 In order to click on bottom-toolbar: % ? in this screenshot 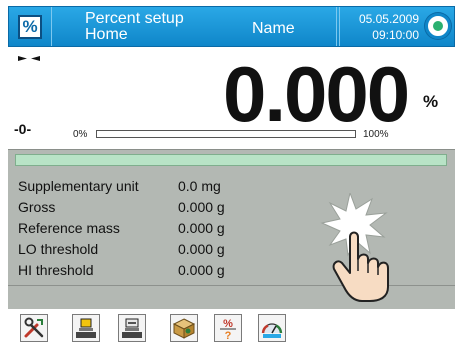, I will do `click(231, 329)`.